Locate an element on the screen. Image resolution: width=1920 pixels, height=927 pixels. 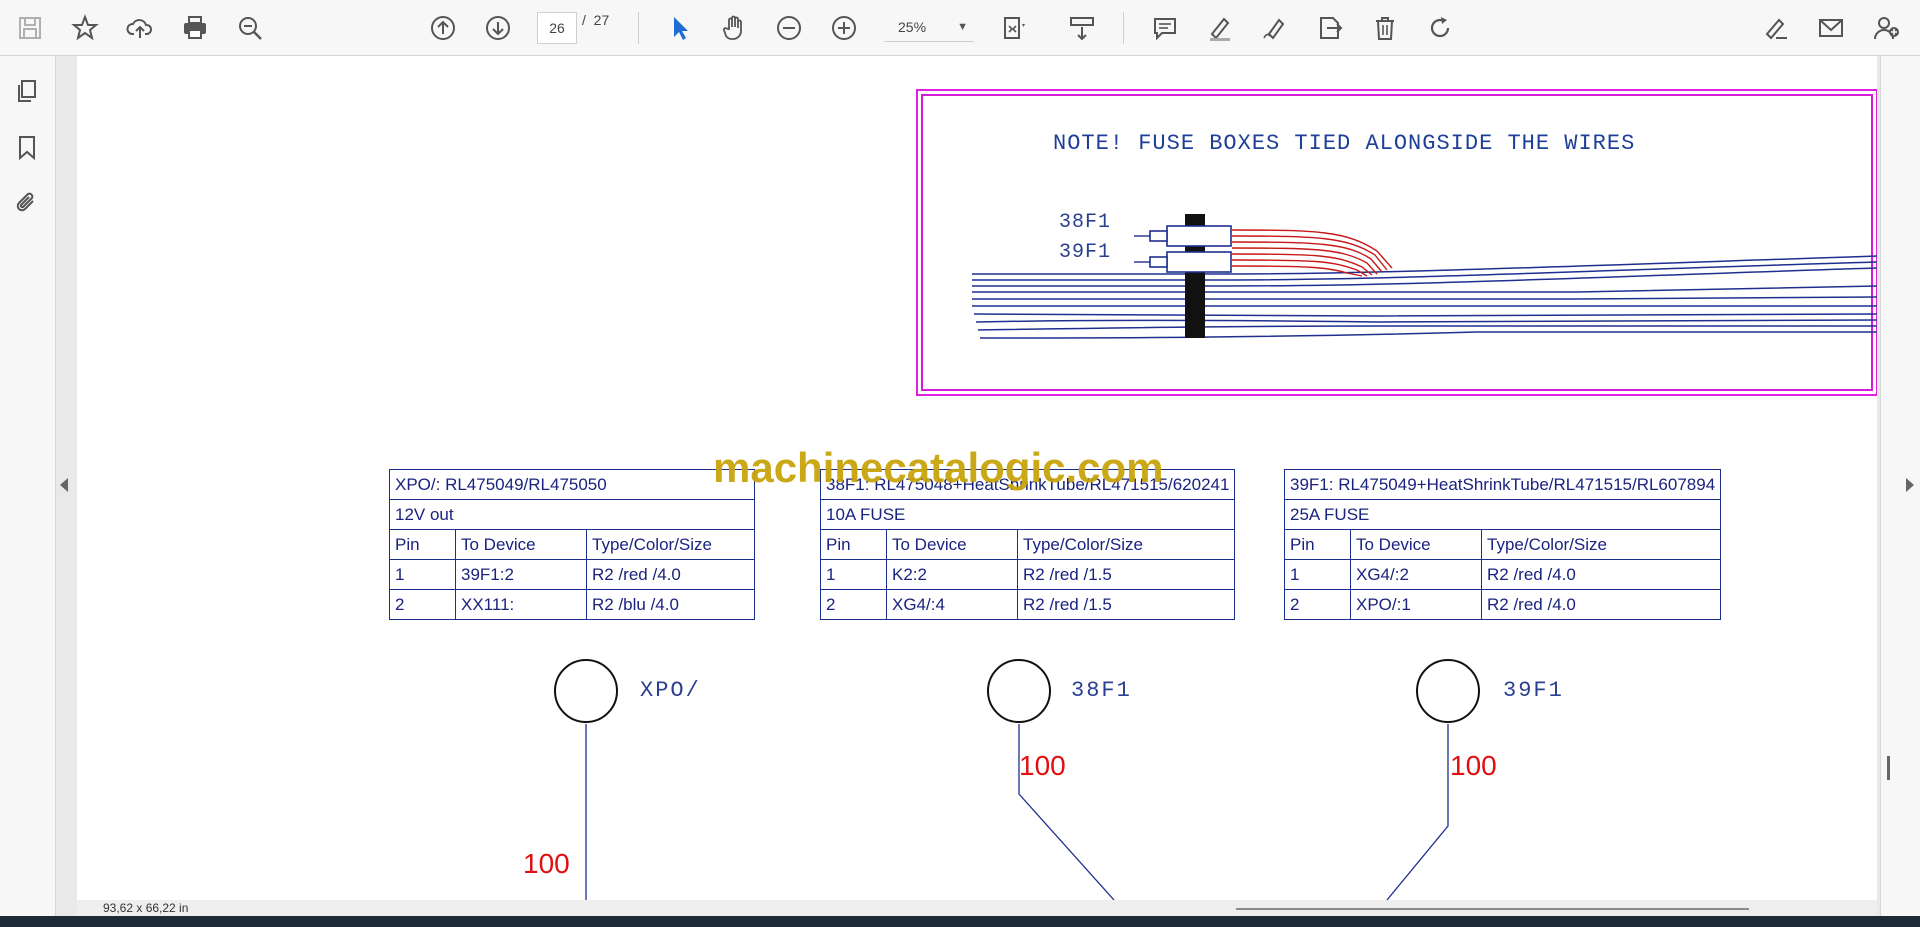
toolbar: 26 / 27 25% ▼ is located at coordinates (960, 28).